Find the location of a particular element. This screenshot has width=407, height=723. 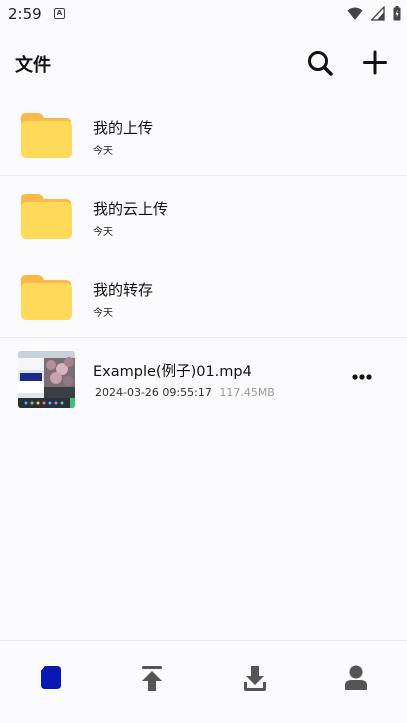

status-time: 2:59 is located at coordinates (25, 14).